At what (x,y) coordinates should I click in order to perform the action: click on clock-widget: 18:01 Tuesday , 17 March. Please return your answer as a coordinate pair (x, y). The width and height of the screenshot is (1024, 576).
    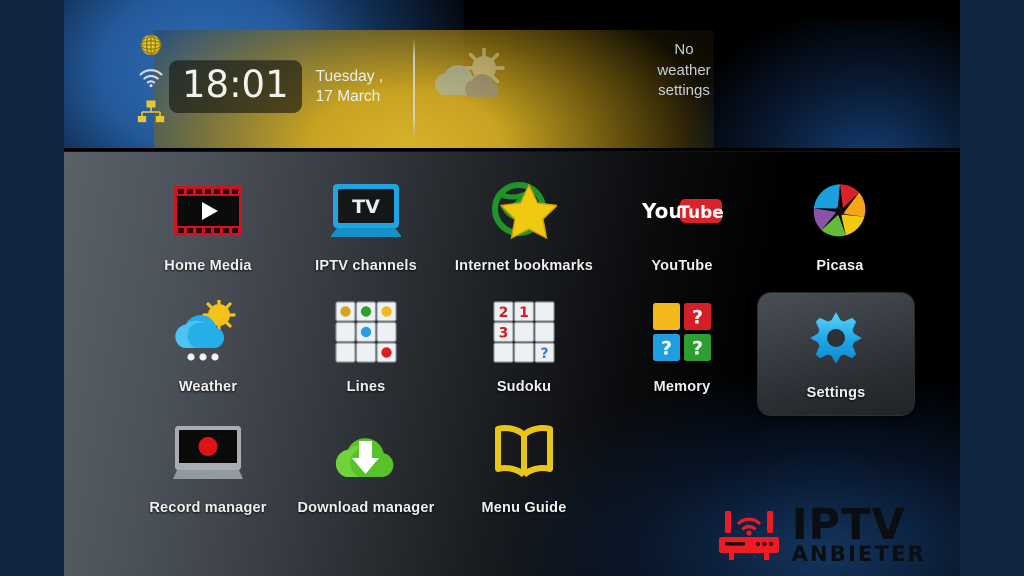
    Looking at the image, I should click on (276, 86).